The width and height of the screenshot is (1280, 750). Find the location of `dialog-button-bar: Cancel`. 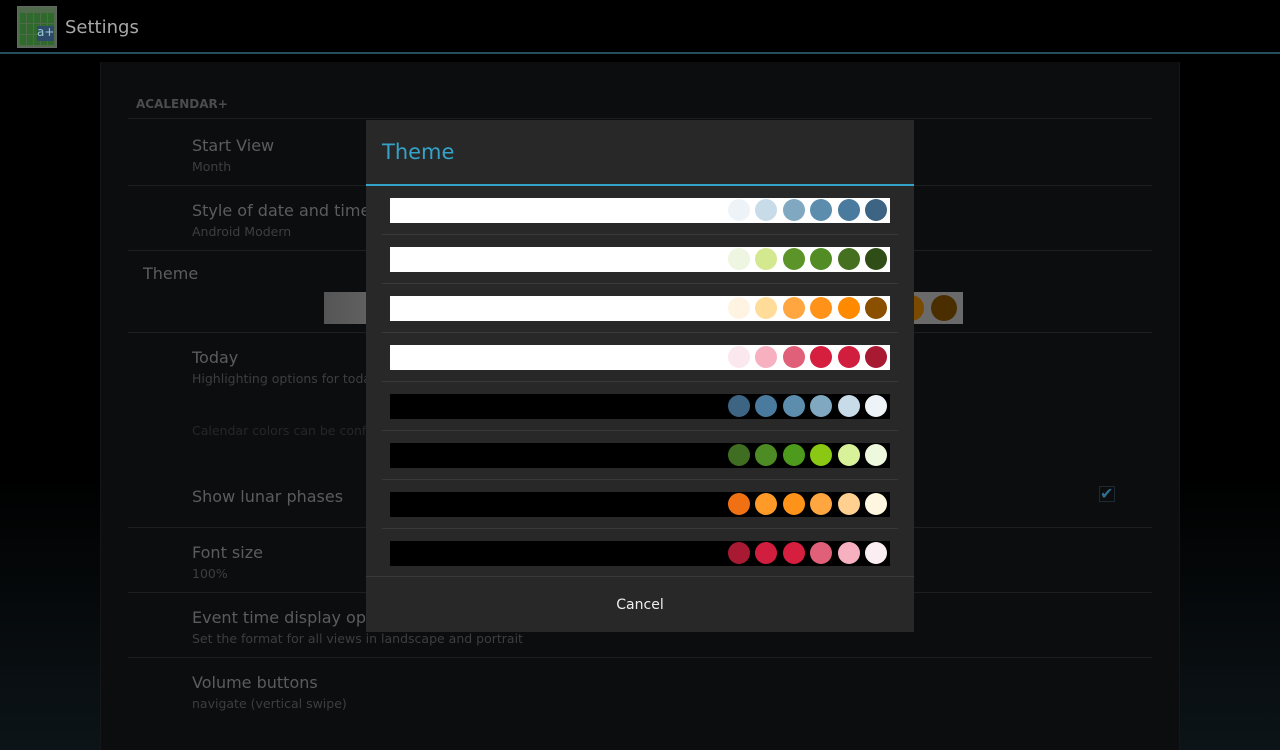

dialog-button-bar: Cancel is located at coordinates (640, 604).